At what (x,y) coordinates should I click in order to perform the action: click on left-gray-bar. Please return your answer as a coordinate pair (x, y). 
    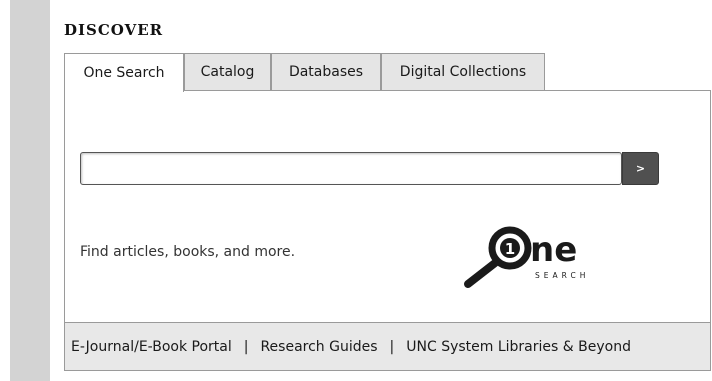
    Looking at the image, I should click on (30, 190).